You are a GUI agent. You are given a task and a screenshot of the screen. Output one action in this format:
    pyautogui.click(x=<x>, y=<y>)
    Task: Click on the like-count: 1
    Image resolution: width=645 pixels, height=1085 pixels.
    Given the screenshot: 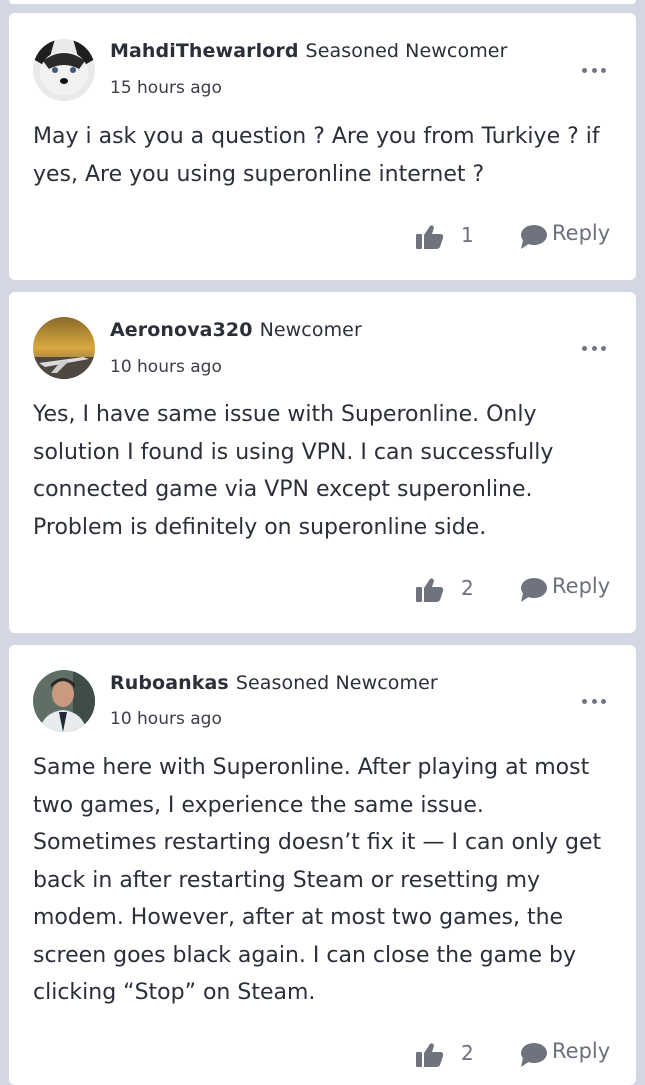 What is the action you would take?
    pyautogui.click(x=467, y=235)
    